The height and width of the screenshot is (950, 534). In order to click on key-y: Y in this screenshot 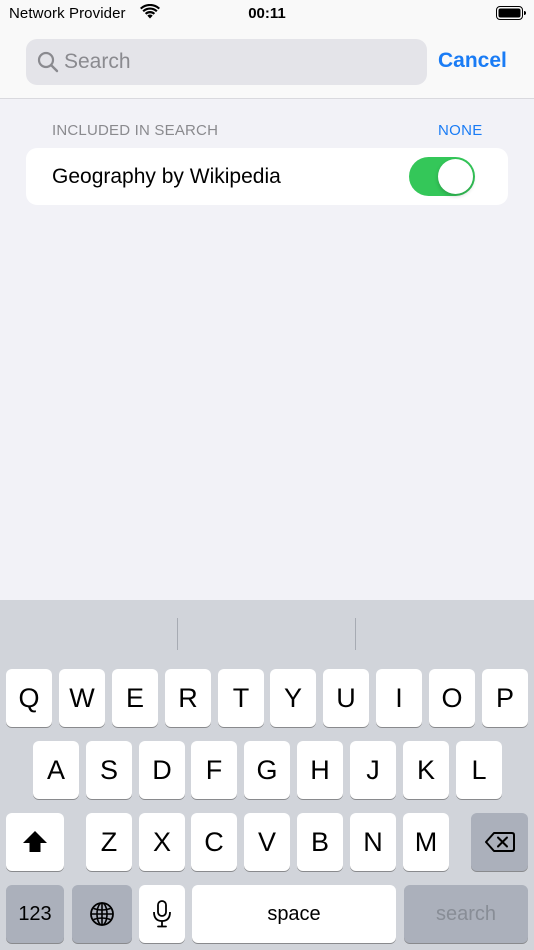, I will do `click(293, 698)`.